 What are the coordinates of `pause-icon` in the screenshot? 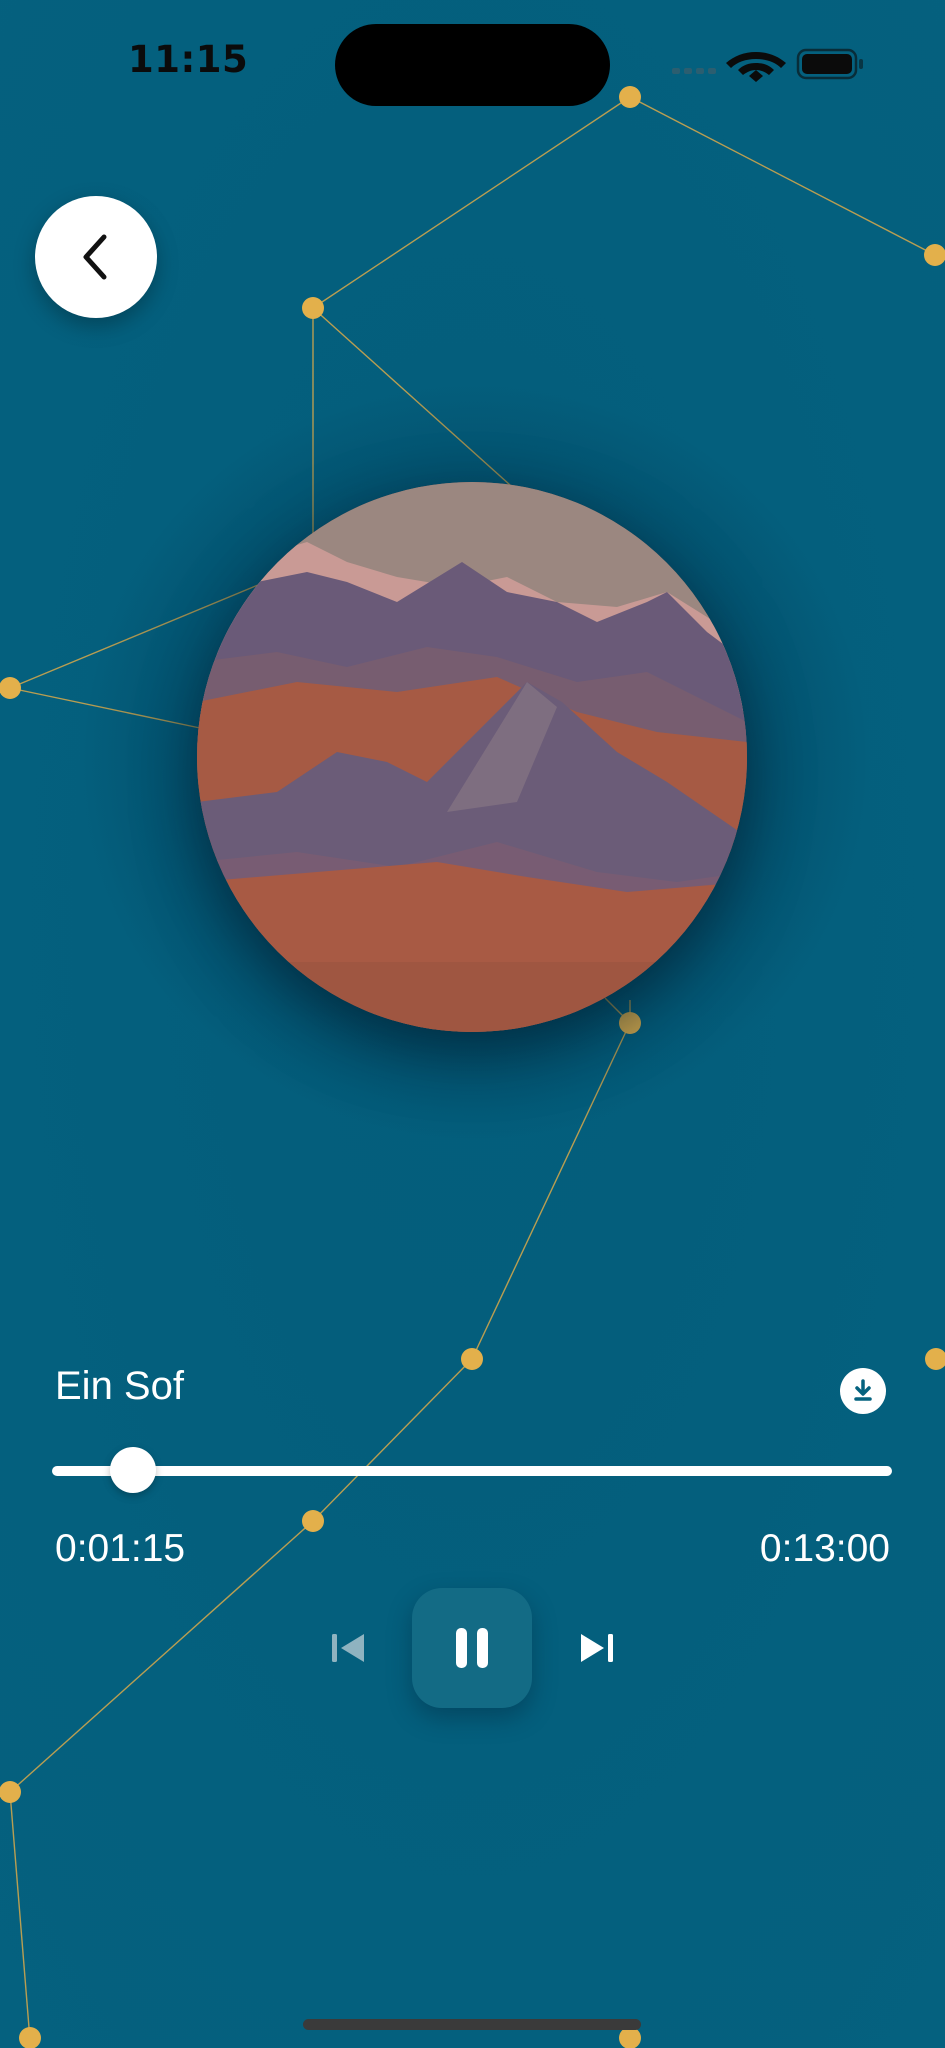 It's located at (472, 1648).